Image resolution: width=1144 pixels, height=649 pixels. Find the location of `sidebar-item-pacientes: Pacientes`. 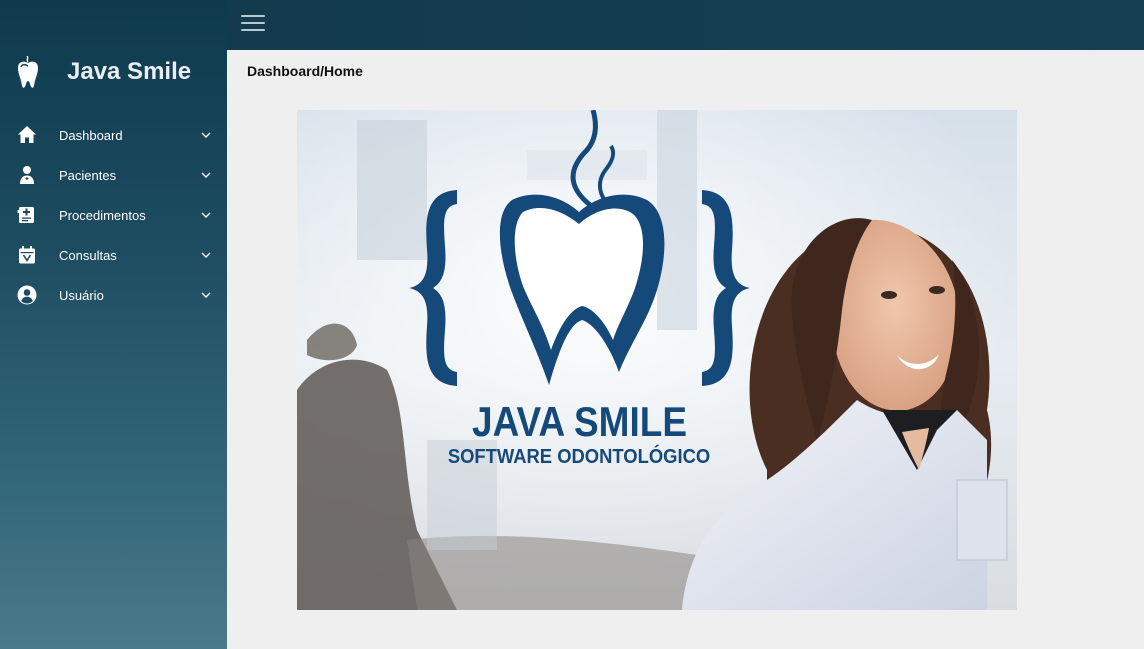

sidebar-item-pacientes: Pacientes is located at coordinates (113, 176).